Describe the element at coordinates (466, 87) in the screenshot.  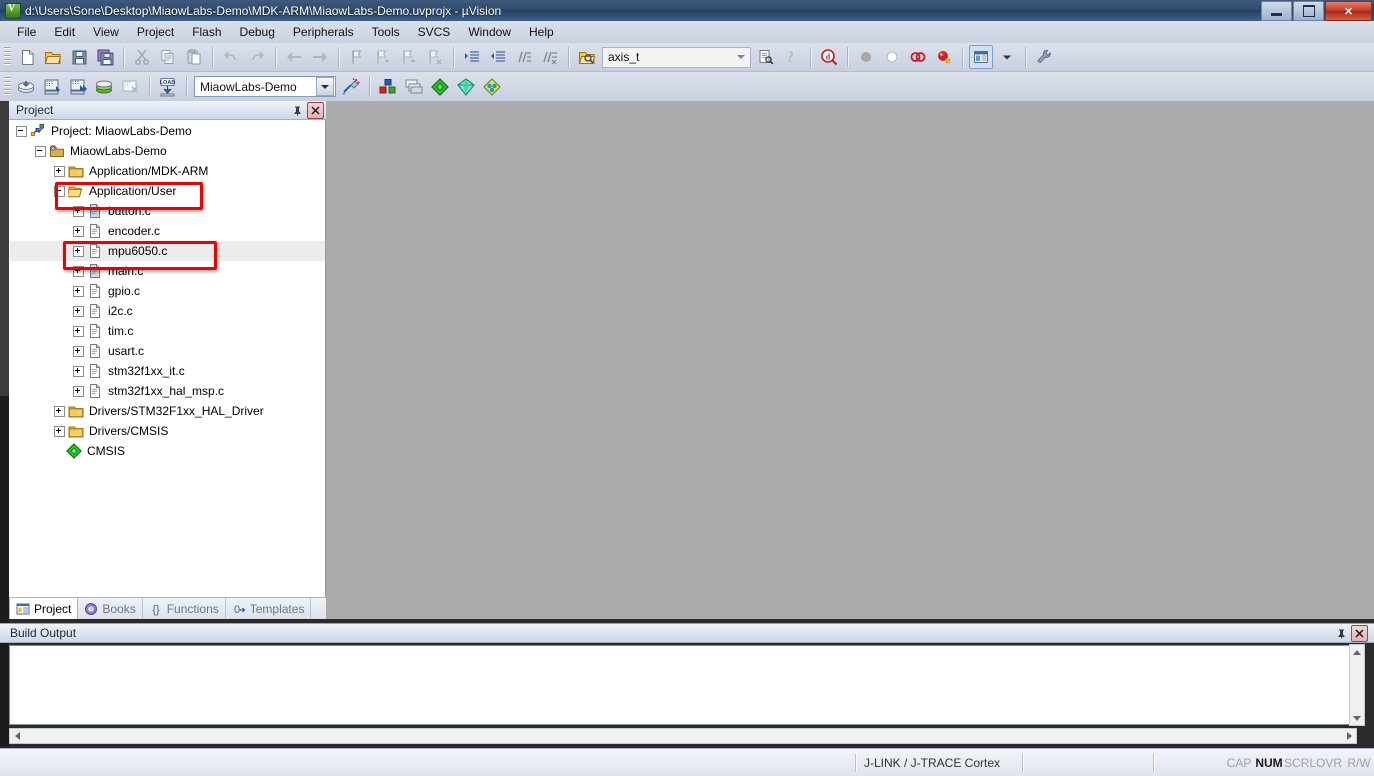
I see `manage-rte-icon` at that location.